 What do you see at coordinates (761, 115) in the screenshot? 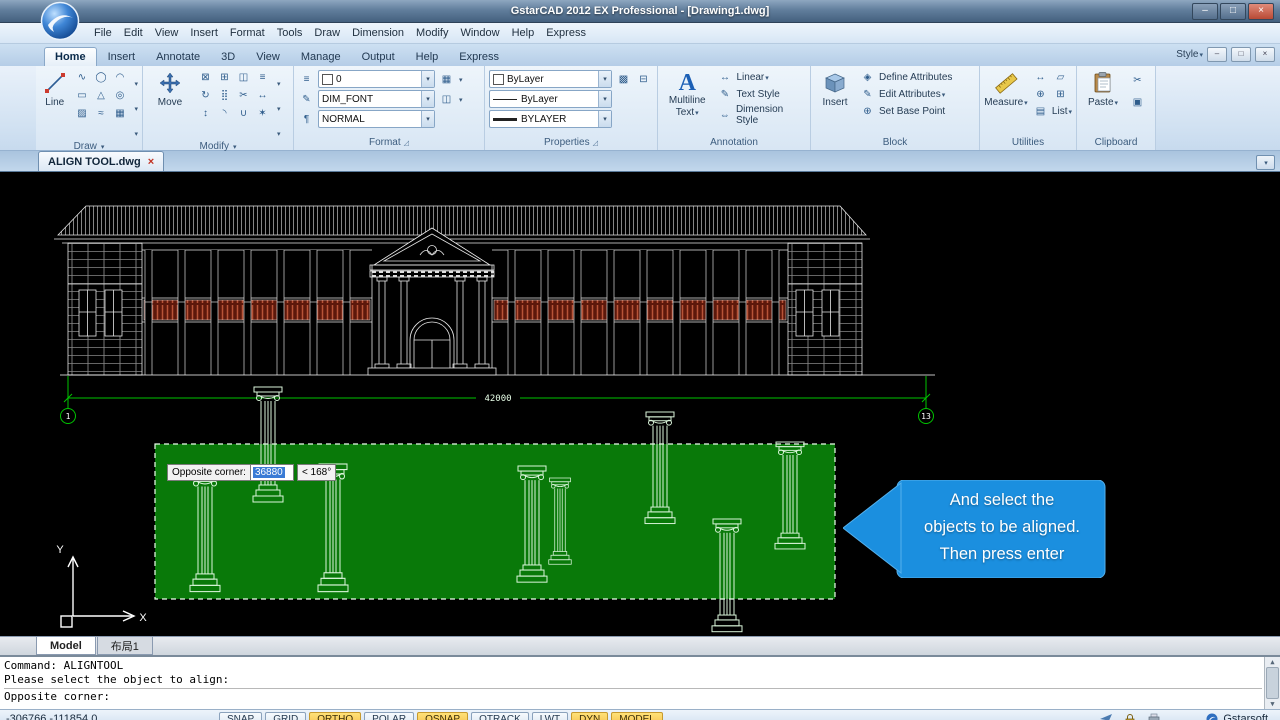
I see `dimension-style-button: ⇔ Dimension Style` at bounding box center [761, 115].